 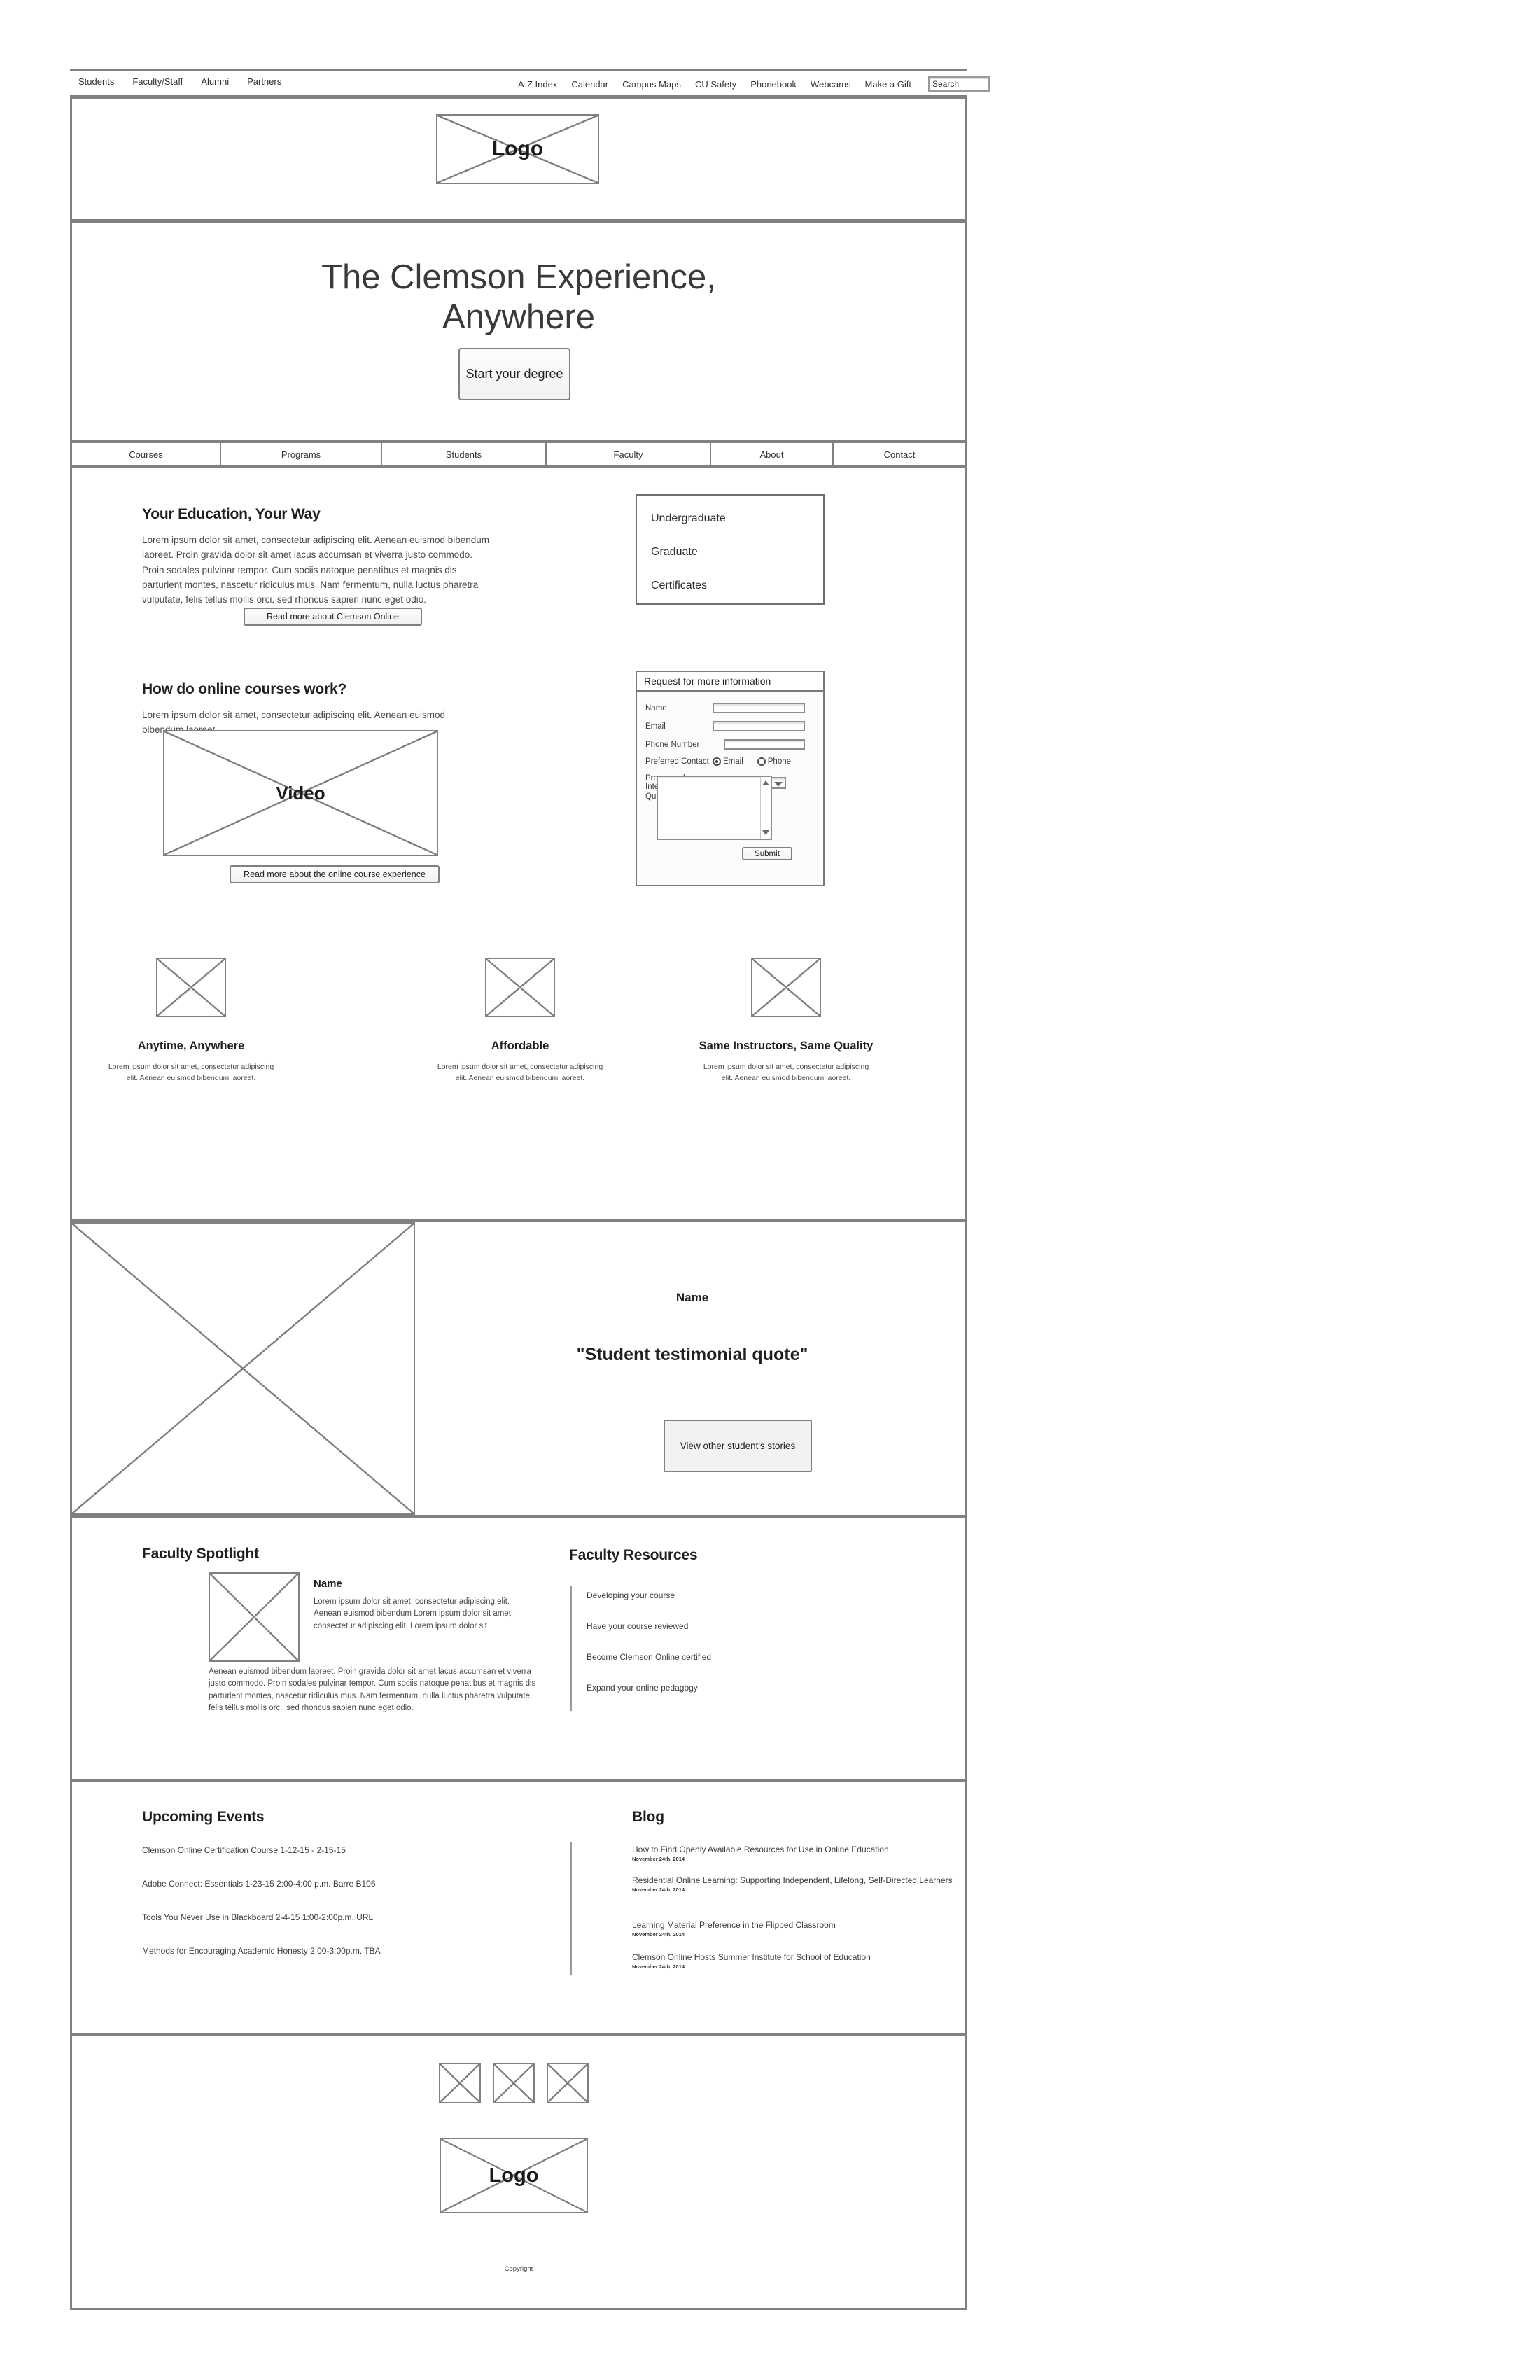 I want to click on faculty-resource-developing-course: Developing your course, so click(x=631, y=1595).